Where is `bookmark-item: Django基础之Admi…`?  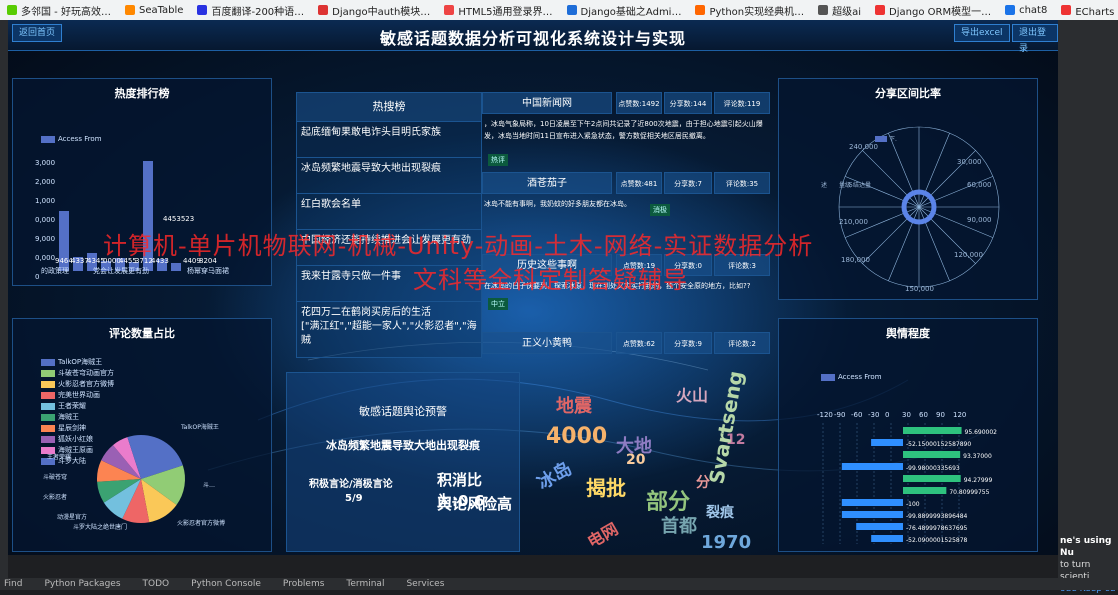 bookmark-item: Django基础之Admi… is located at coordinates (624, 10).